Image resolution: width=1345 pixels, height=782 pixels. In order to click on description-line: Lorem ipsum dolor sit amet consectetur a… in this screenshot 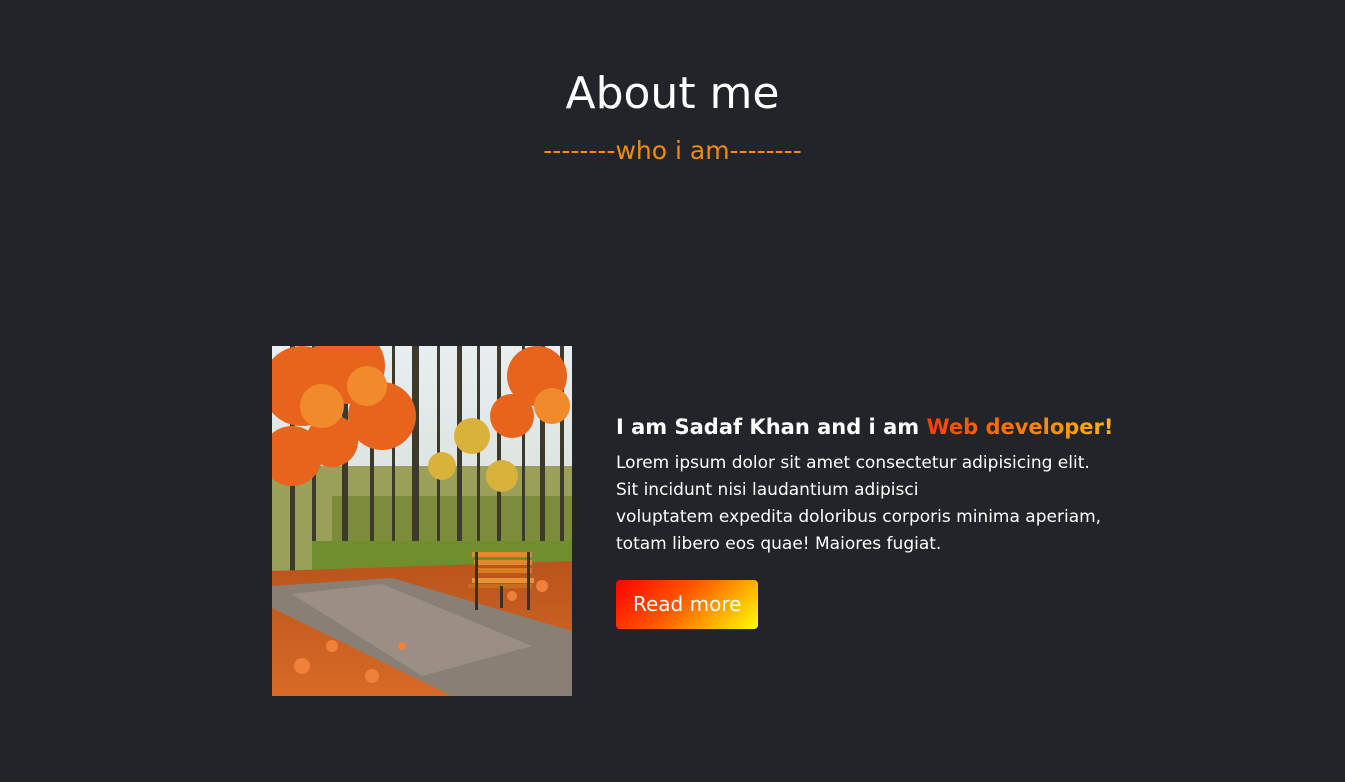, I will do `click(853, 463)`.